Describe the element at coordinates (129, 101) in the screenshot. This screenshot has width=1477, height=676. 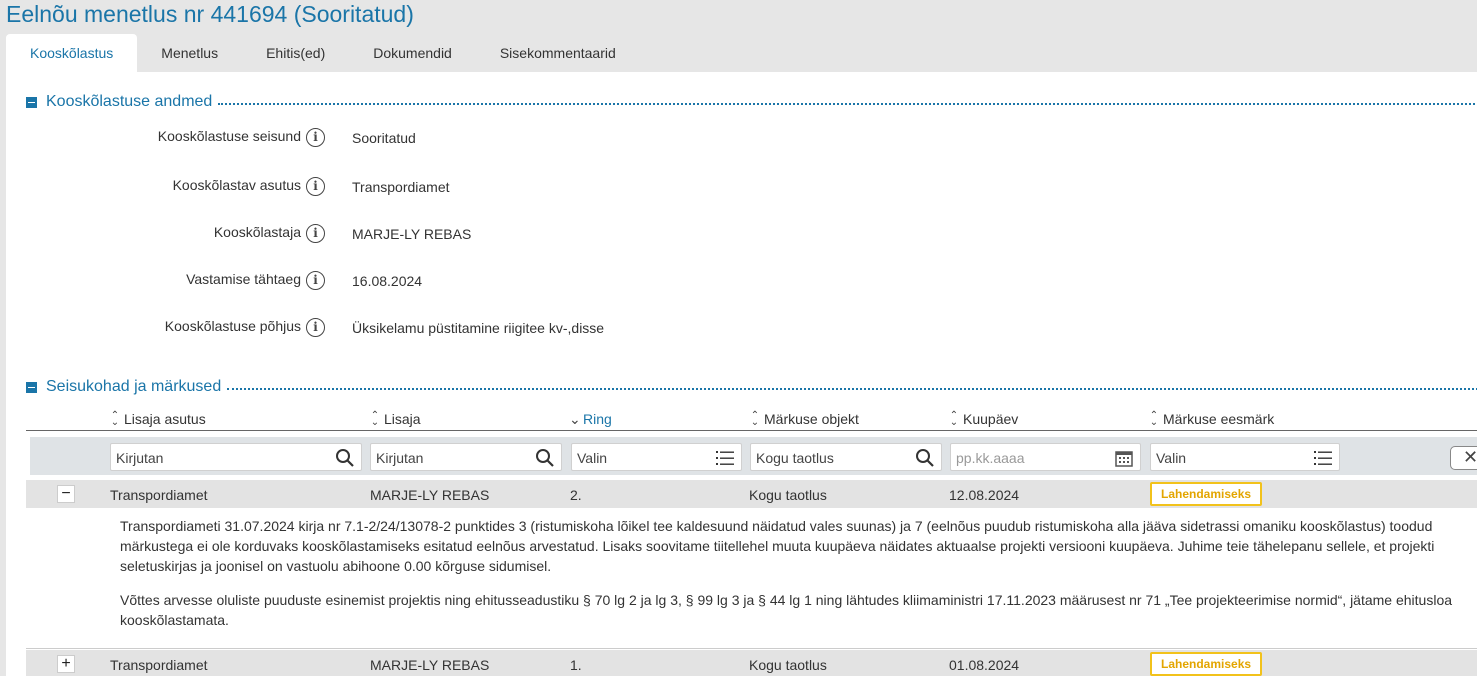
I see `section-title: Kooskõlastuse andmed` at that location.